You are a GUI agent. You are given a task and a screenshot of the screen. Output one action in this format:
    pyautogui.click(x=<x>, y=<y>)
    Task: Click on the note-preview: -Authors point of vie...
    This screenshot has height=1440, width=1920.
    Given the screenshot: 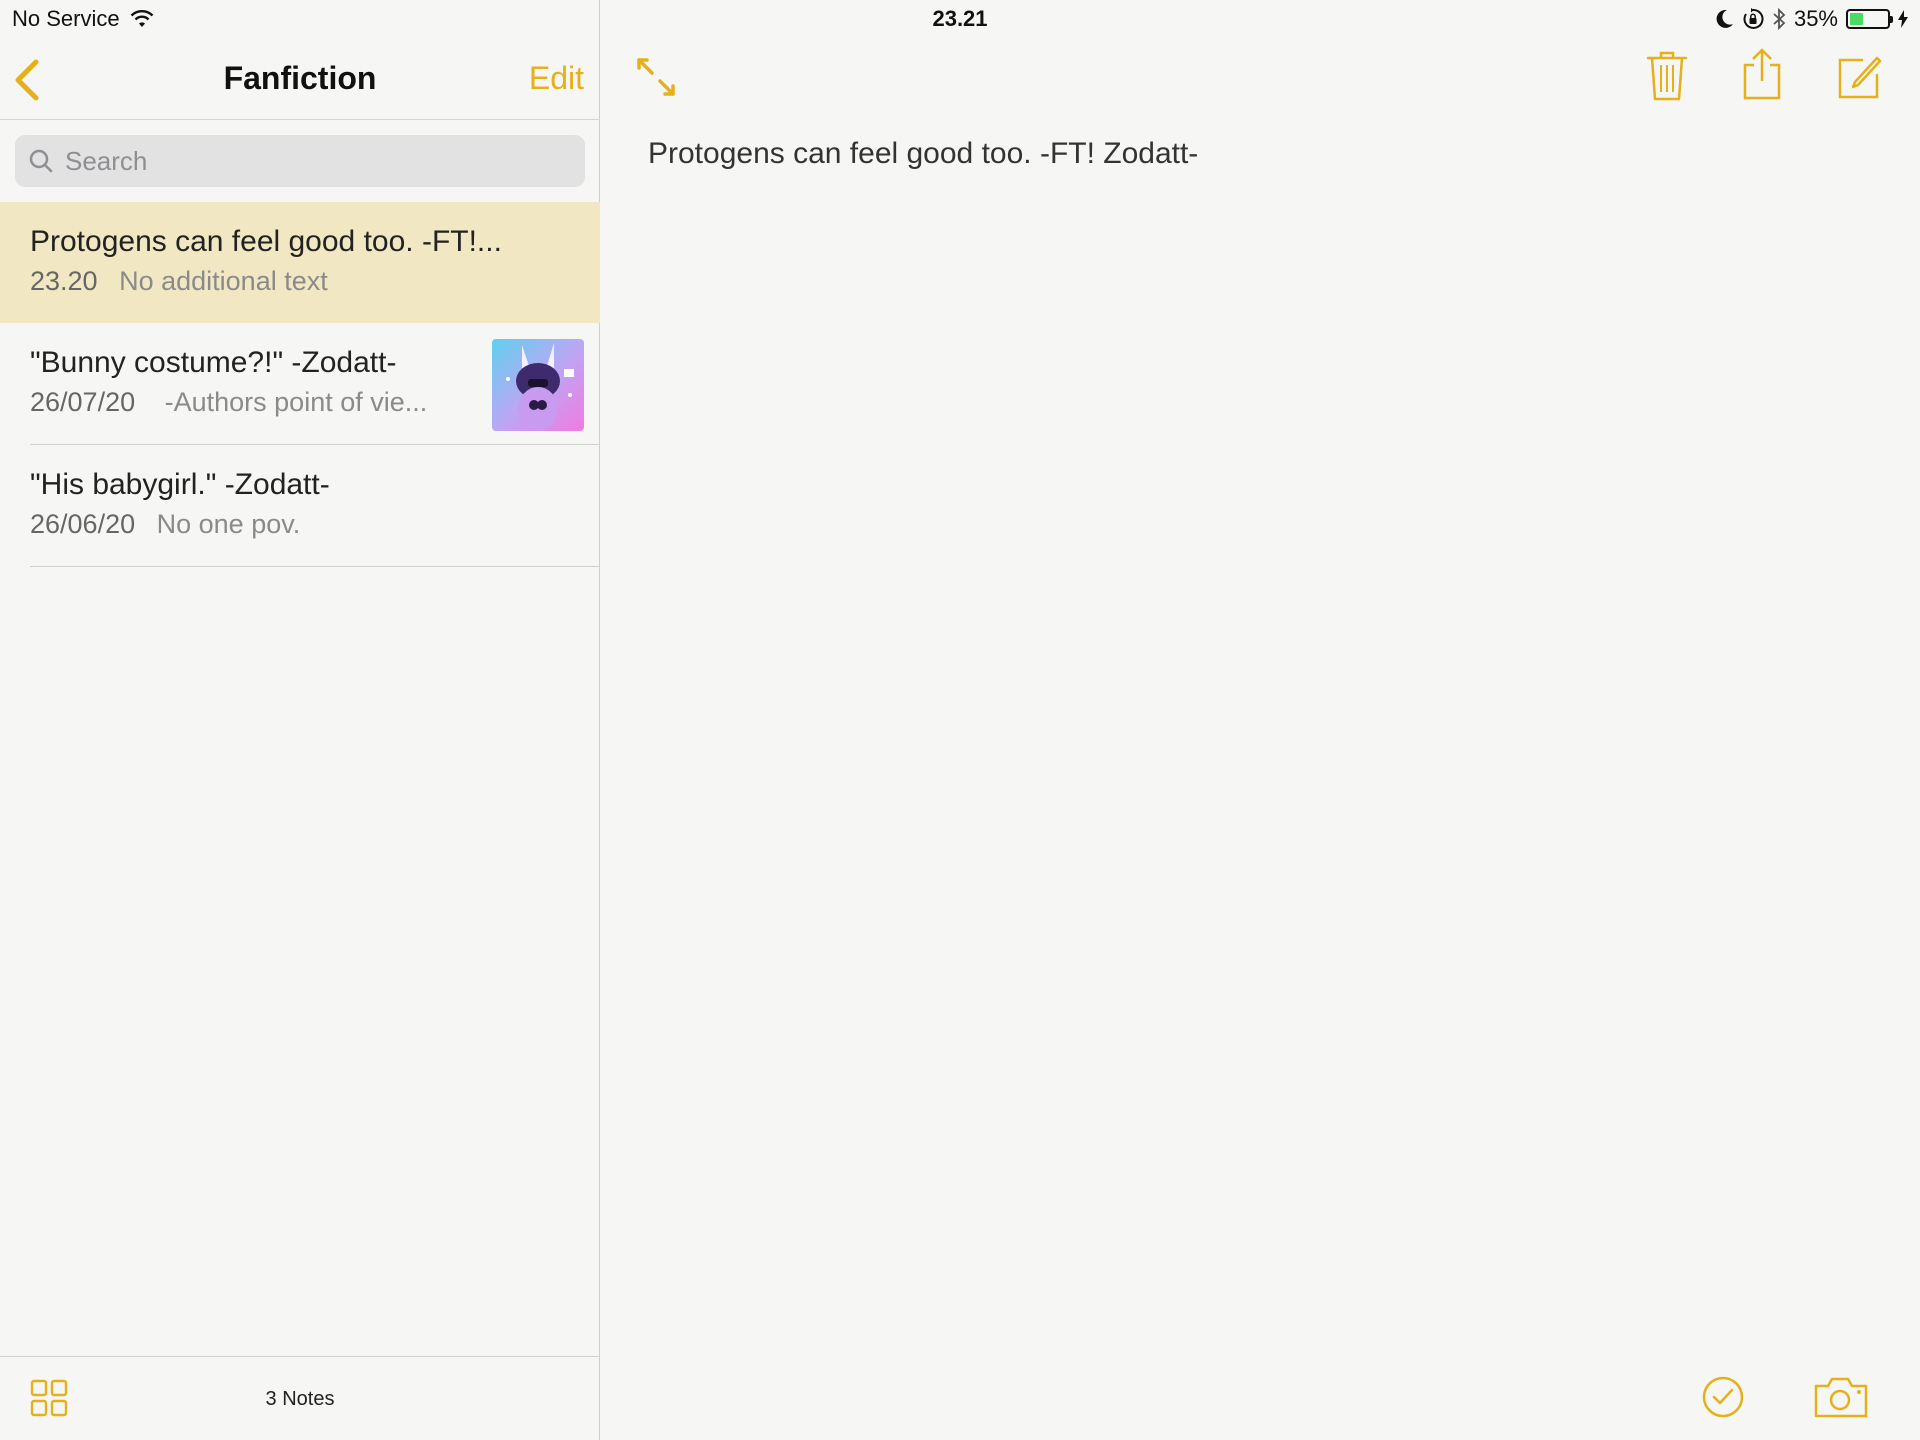 What is the action you would take?
    pyautogui.click(x=296, y=402)
    